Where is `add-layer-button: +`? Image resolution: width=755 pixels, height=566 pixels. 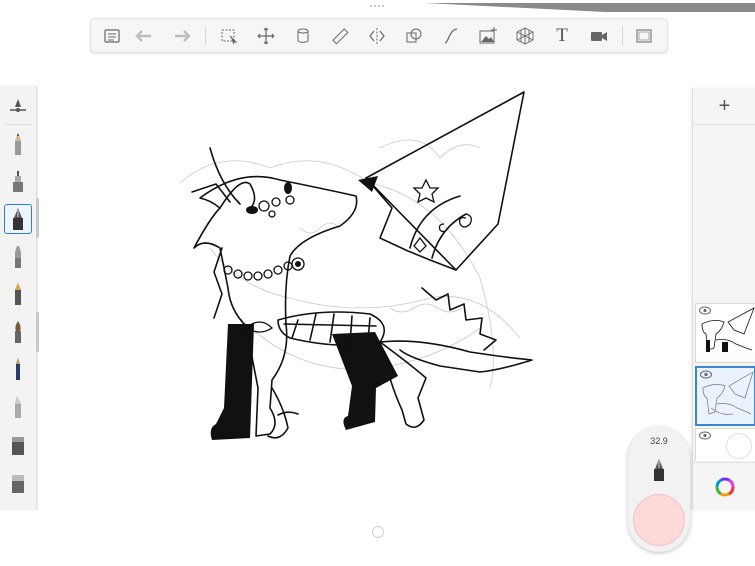 add-layer-button: + is located at coordinates (724, 106).